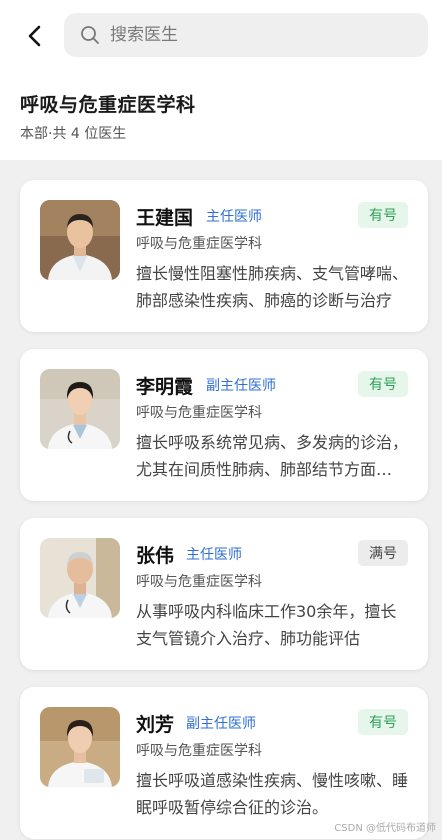 This screenshot has height=840, width=442. Describe the element at coordinates (73, 134) in the screenshot. I see `department-summary: 本部·共 4 位医生` at that location.